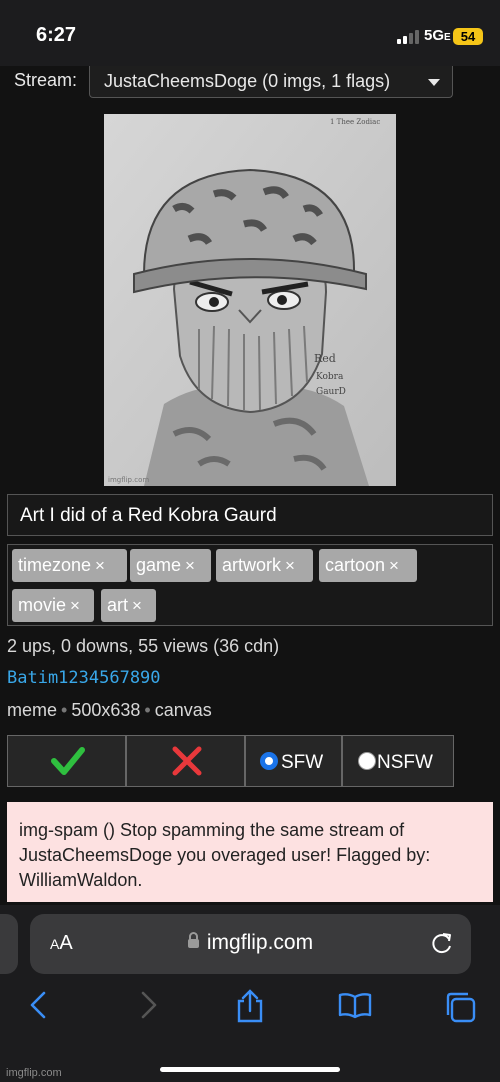 This screenshot has height=1082, width=500. I want to click on sfw-radio, so click(269, 761).